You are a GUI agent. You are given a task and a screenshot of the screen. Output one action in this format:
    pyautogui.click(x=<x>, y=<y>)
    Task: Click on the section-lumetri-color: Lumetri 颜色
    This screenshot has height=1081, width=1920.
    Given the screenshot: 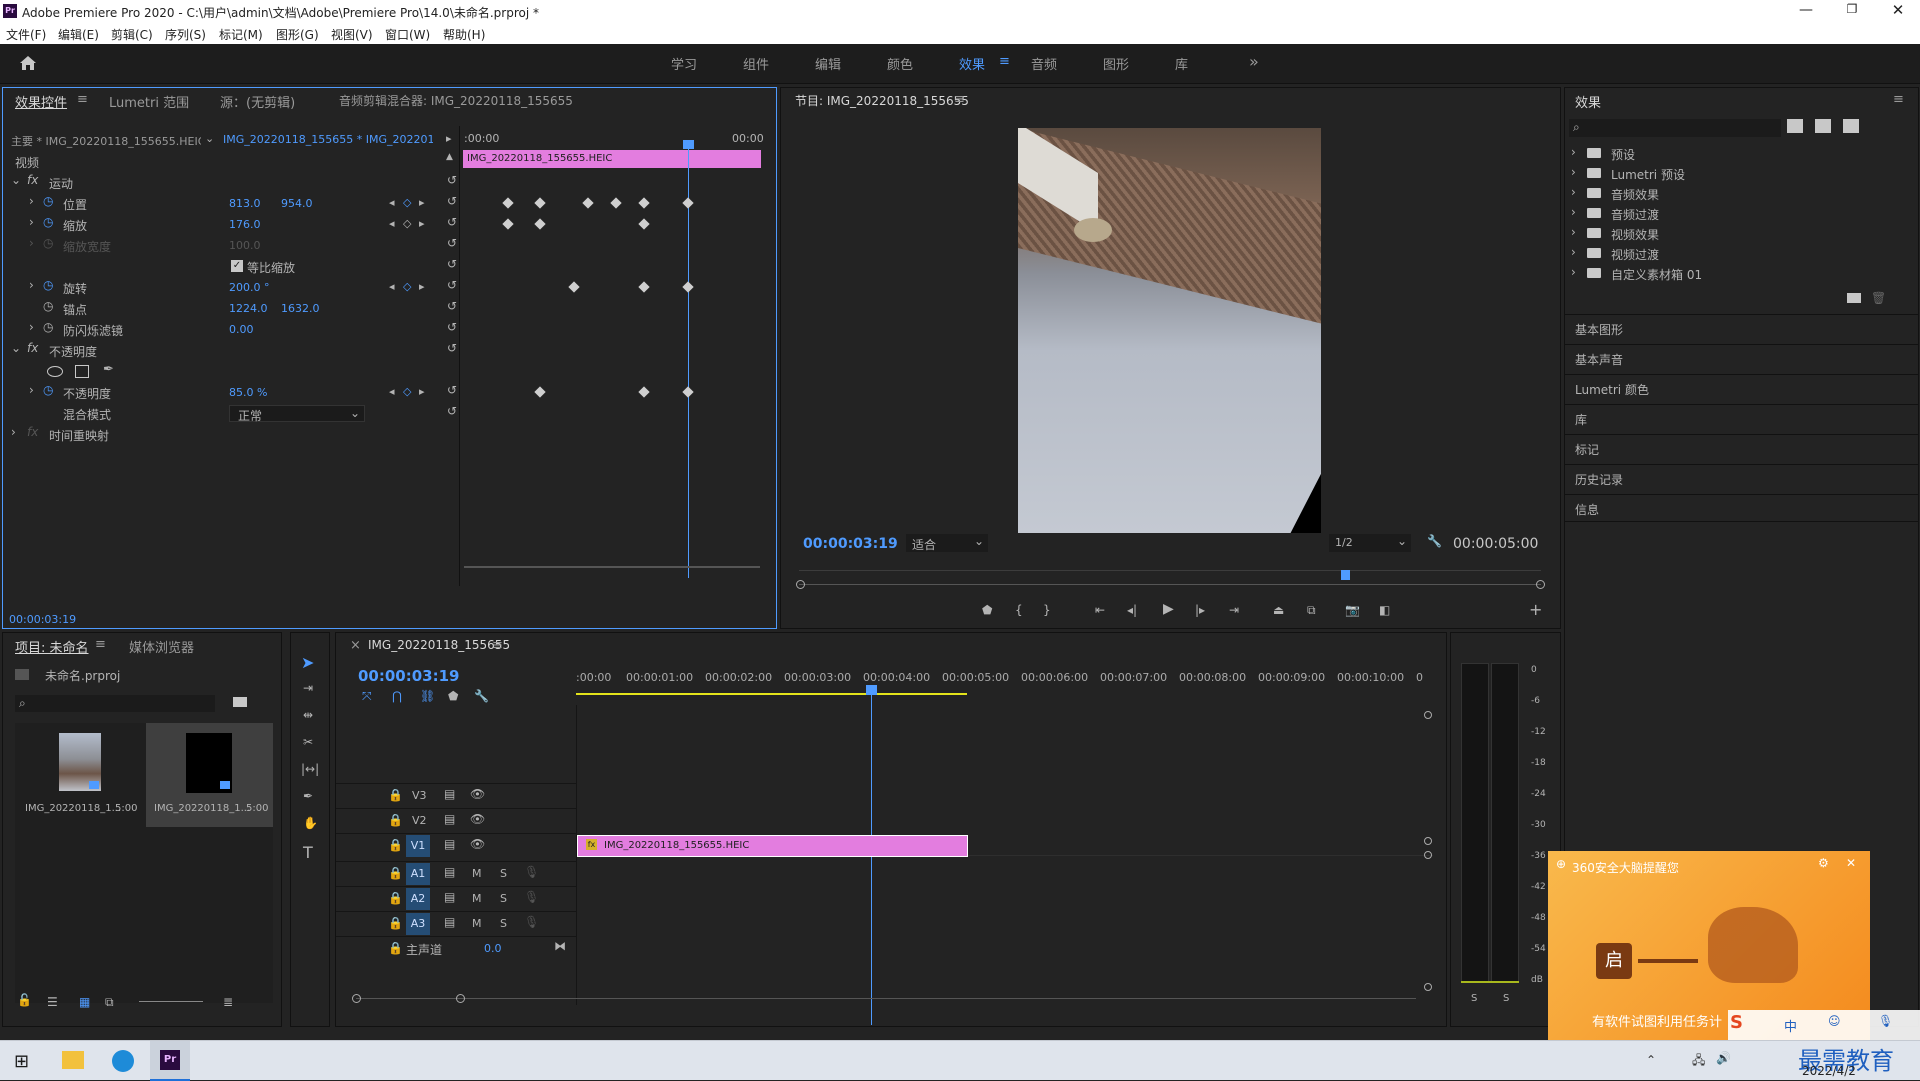 What is the action you would take?
    pyautogui.click(x=1741, y=388)
    